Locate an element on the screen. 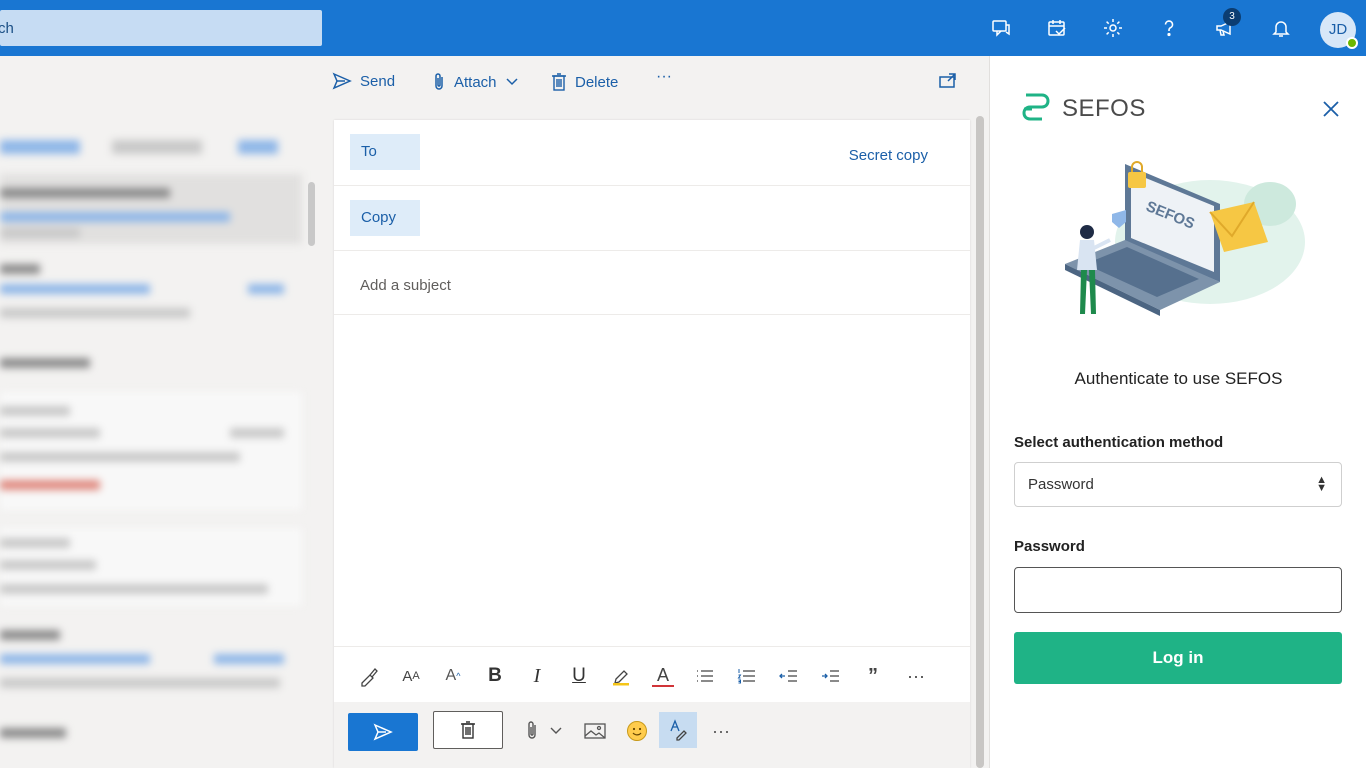 The width and height of the screenshot is (1366, 768). to-button: To is located at coordinates (385, 152).